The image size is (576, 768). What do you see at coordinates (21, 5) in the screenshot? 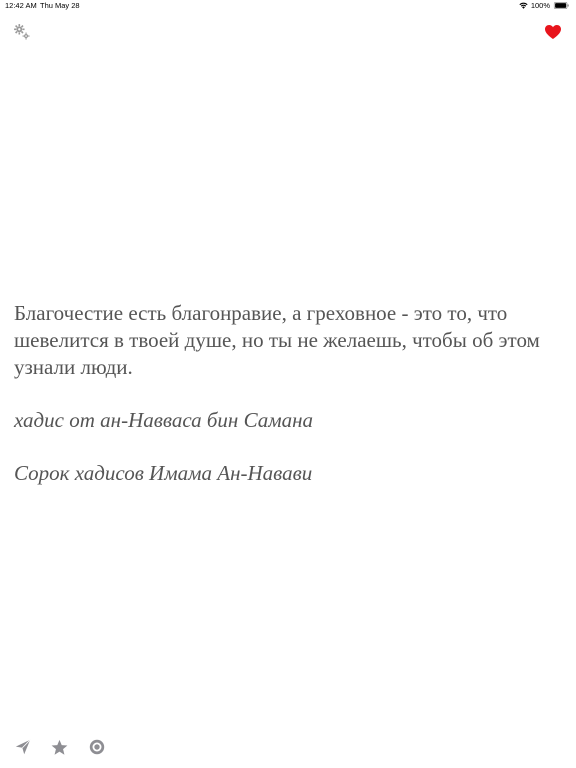
I see `status-time: 12:42 AM` at bounding box center [21, 5].